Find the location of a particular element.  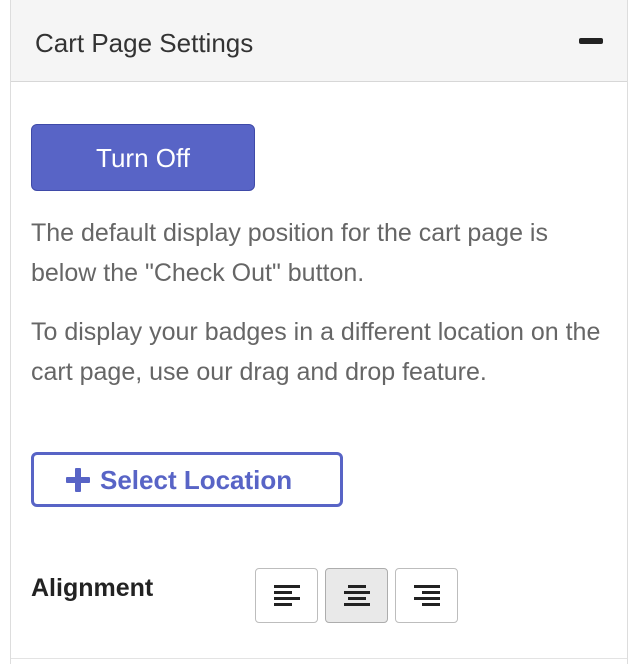

panel-title: Cart Page Settings is located at coordinates (144, 43).